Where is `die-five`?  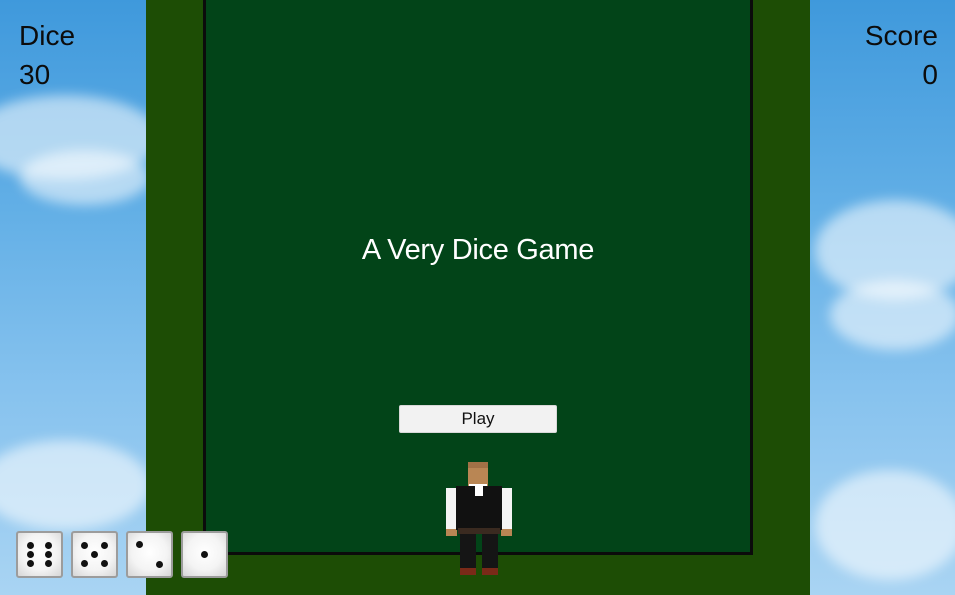 die-five is located at coordinates (94, 554).